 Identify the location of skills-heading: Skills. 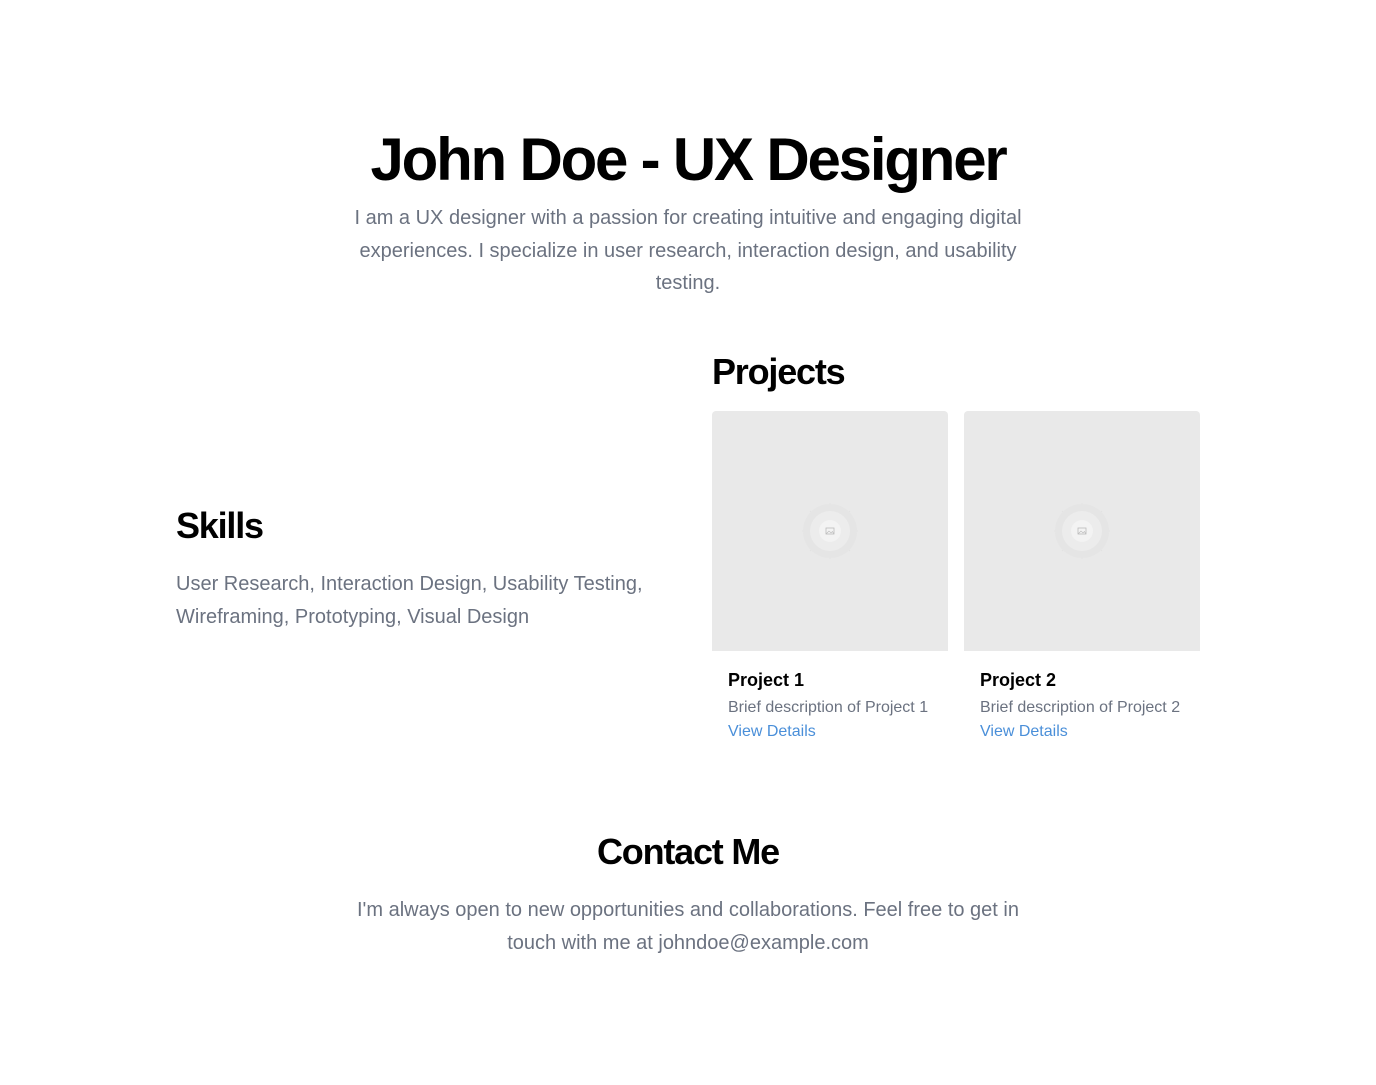
(220, 525).